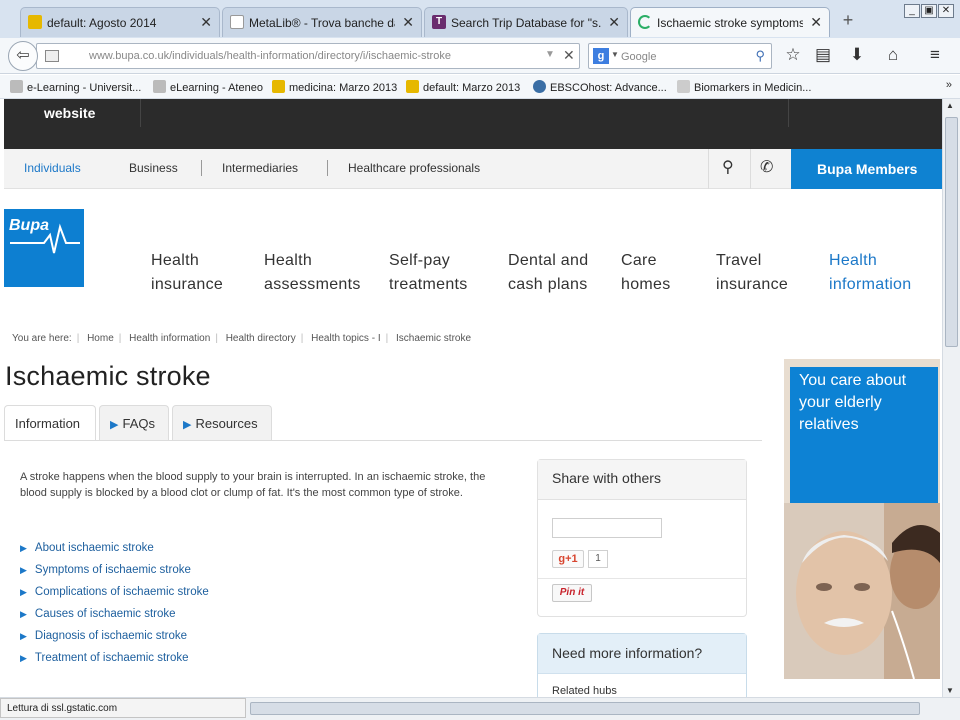  Describe the element at coordinates (169, 338) in the screenshot. I see `breadcrumb-health-information: Health information` at that location.